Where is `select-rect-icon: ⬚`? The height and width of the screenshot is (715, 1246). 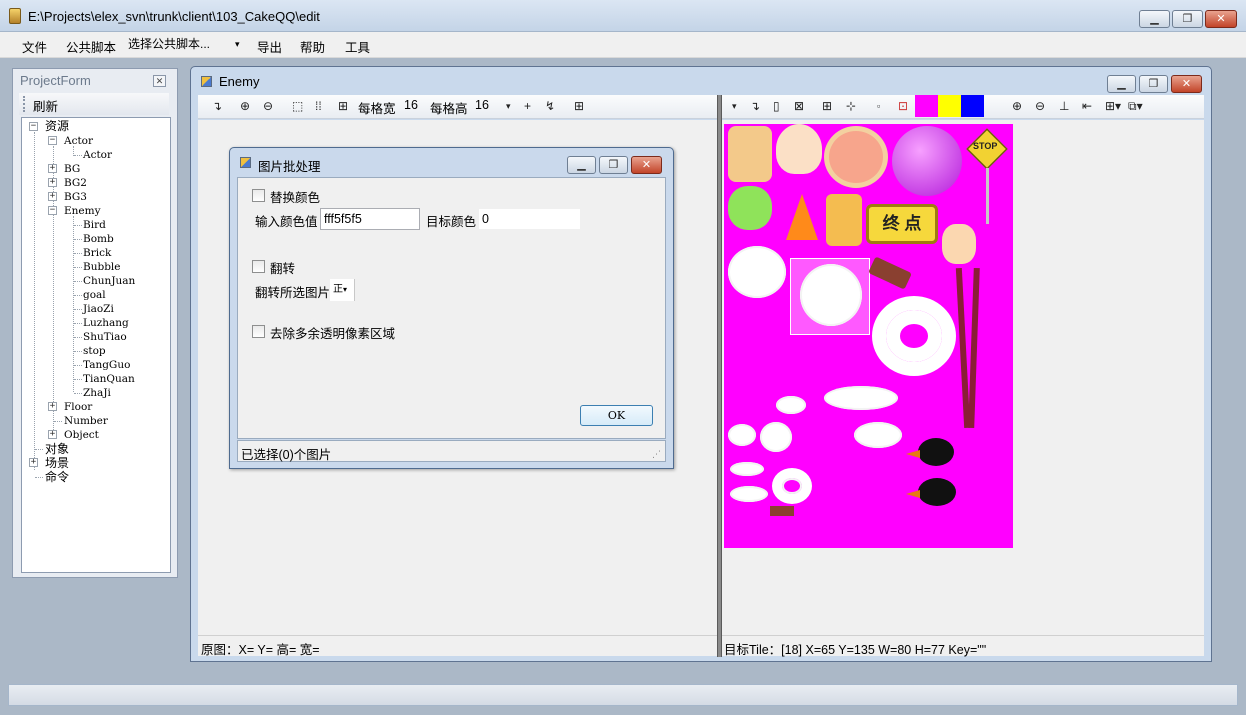
select-rect-icon: ⬚ is located at coordinates (297, 106).